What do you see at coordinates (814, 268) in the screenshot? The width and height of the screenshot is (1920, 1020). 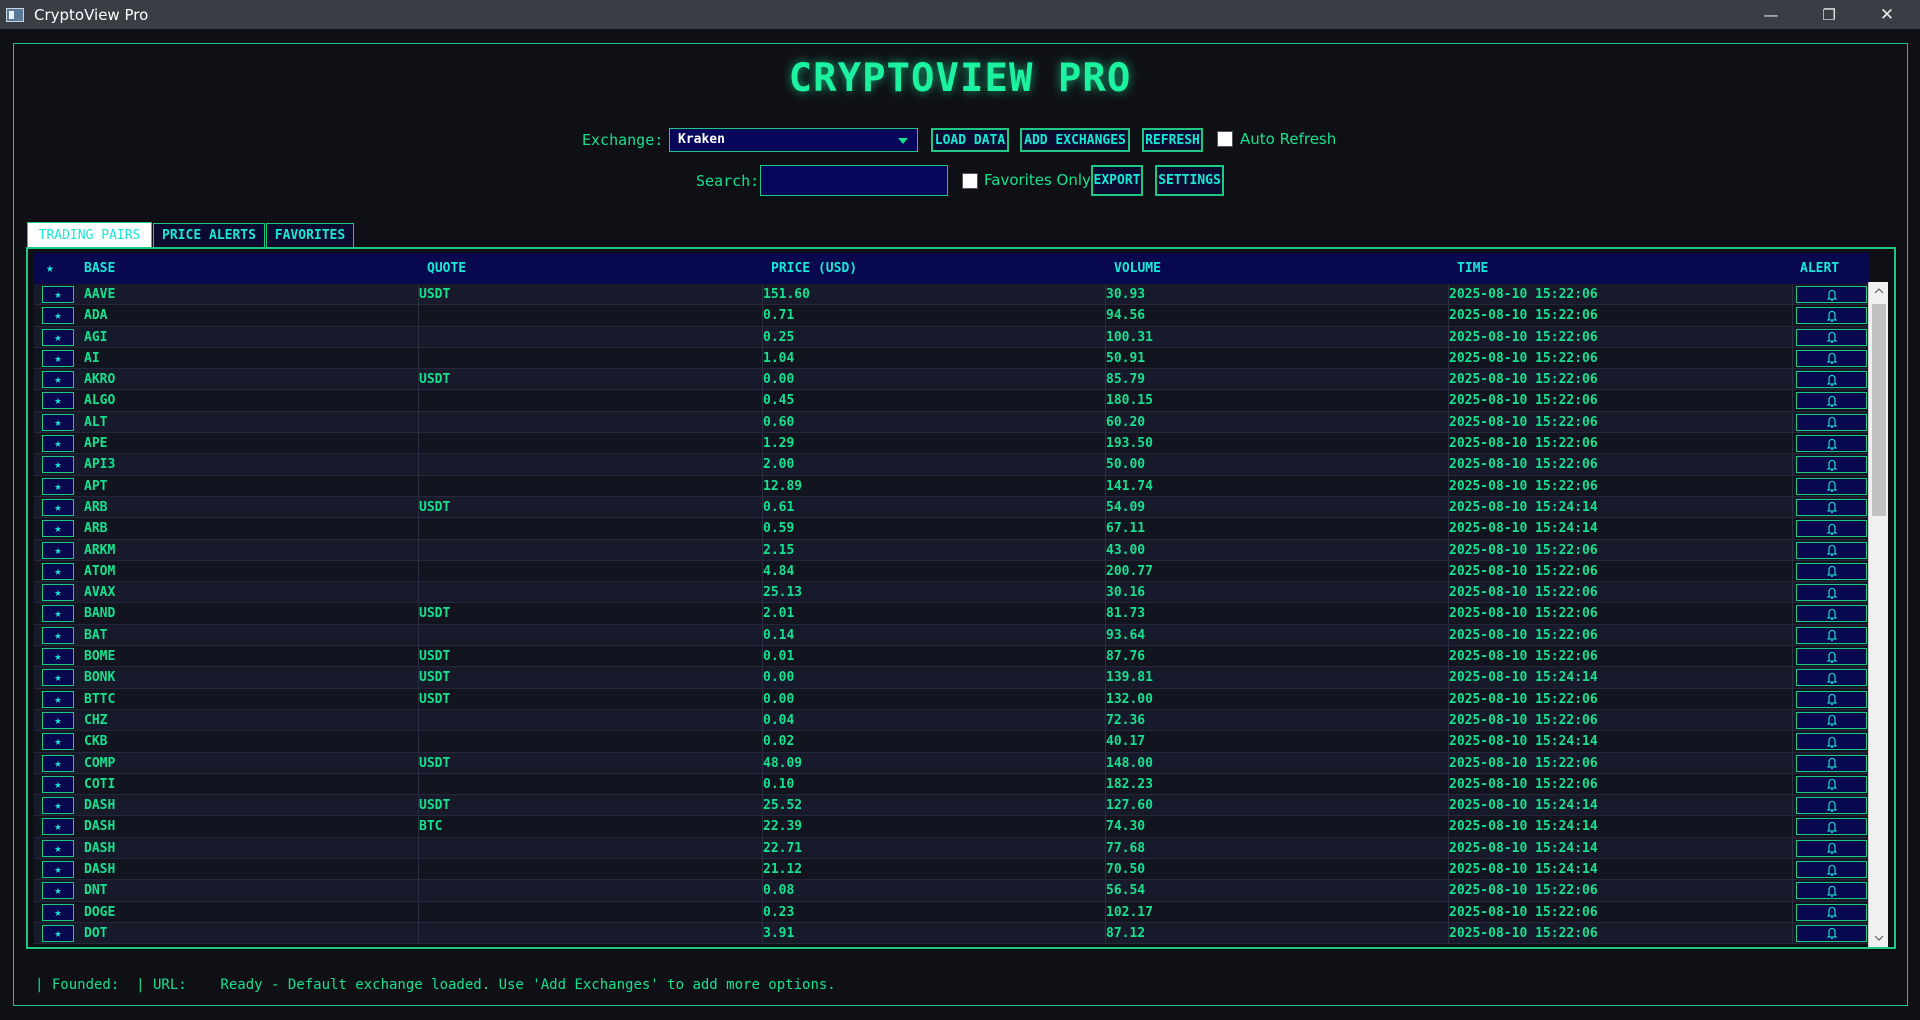 I see `header-price: PRICE (USD)` at bounding box center [814, 268].